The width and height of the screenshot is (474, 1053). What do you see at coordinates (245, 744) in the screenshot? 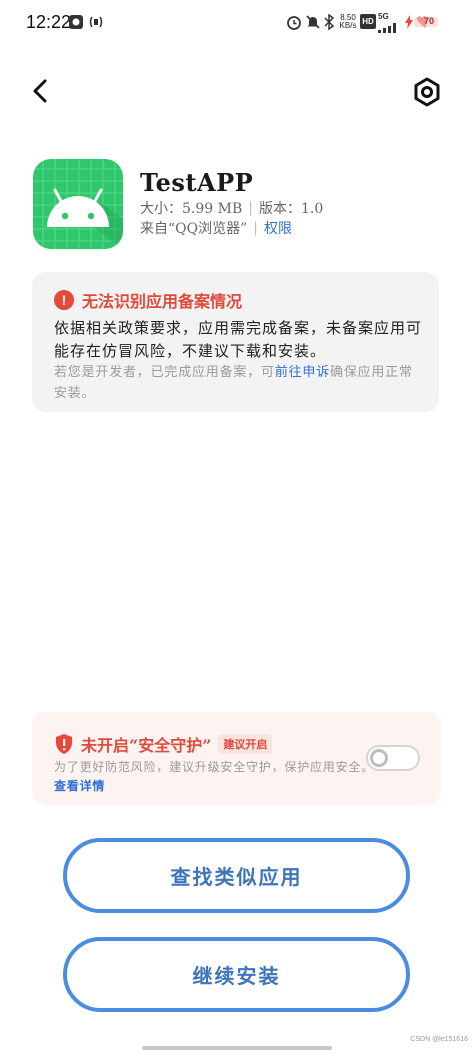
I see `recommend-badge: 建议开启` at bounding box center [245, 744].